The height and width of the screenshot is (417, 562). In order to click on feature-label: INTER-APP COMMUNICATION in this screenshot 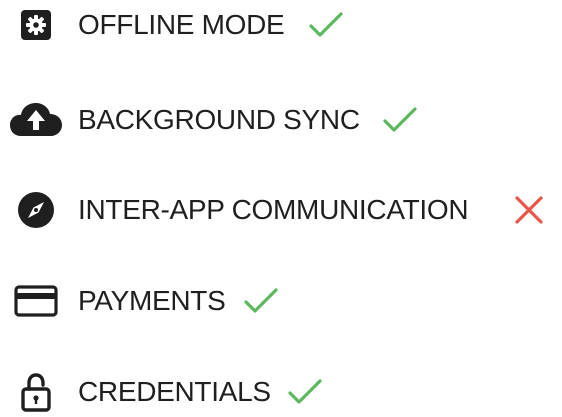, I will do `click(273, 209)`.